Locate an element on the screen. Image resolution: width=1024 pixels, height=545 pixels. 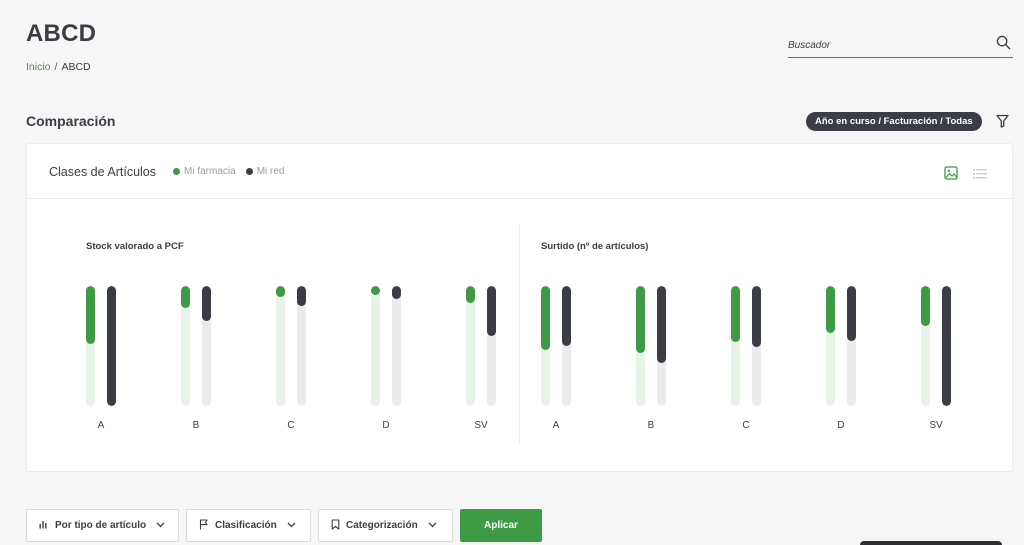
list-view-icon is located at coordinates (980, 176).